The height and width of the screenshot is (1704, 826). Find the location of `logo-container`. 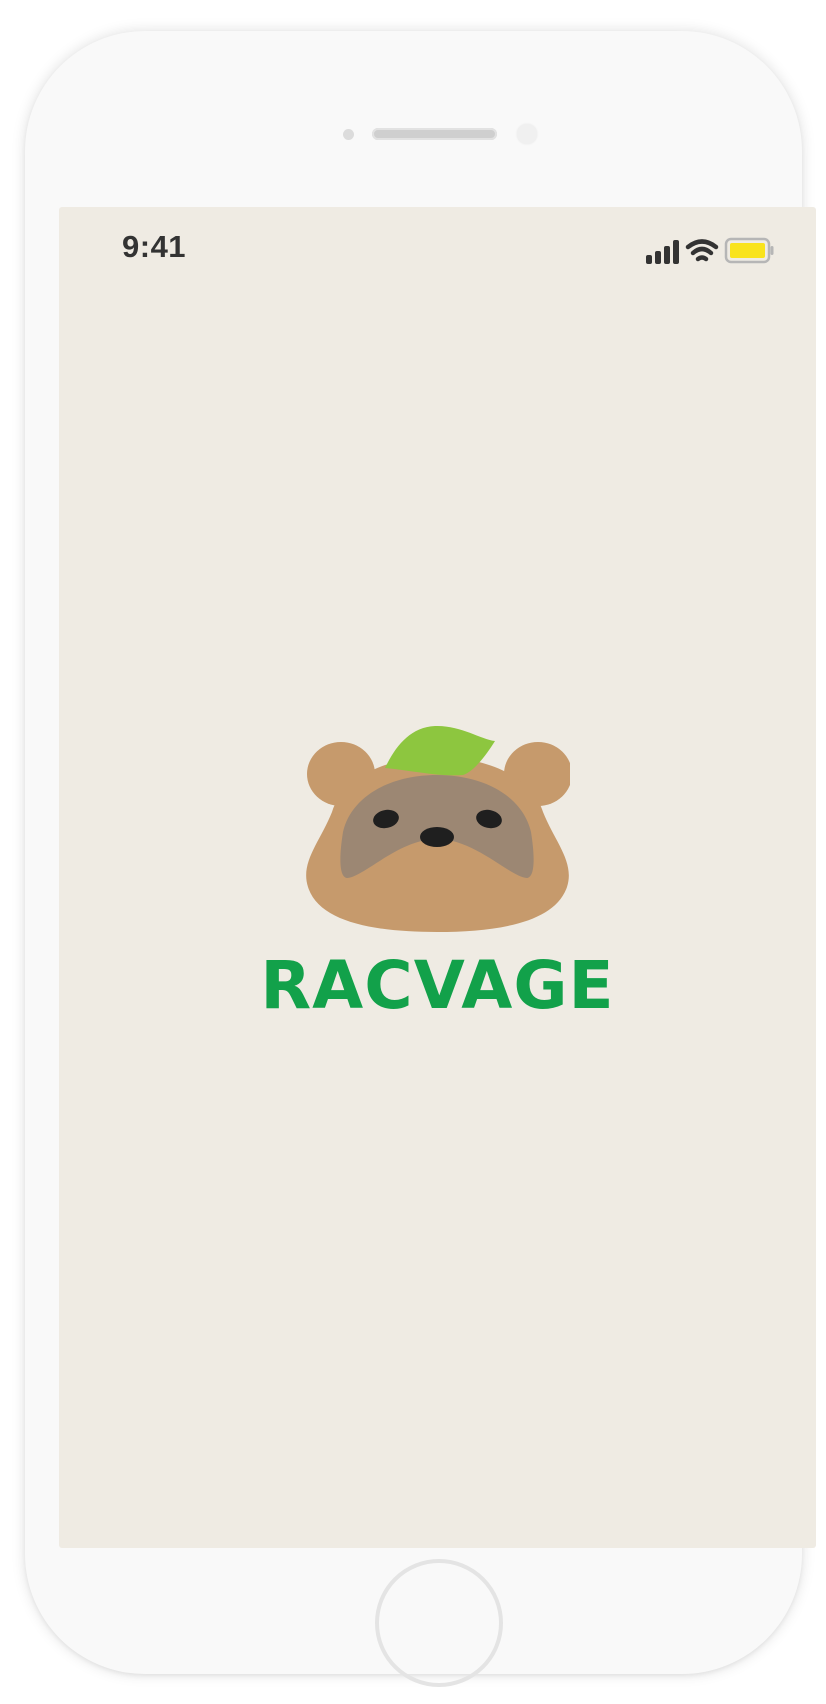

logo-container is located at coordinates (438, 824).